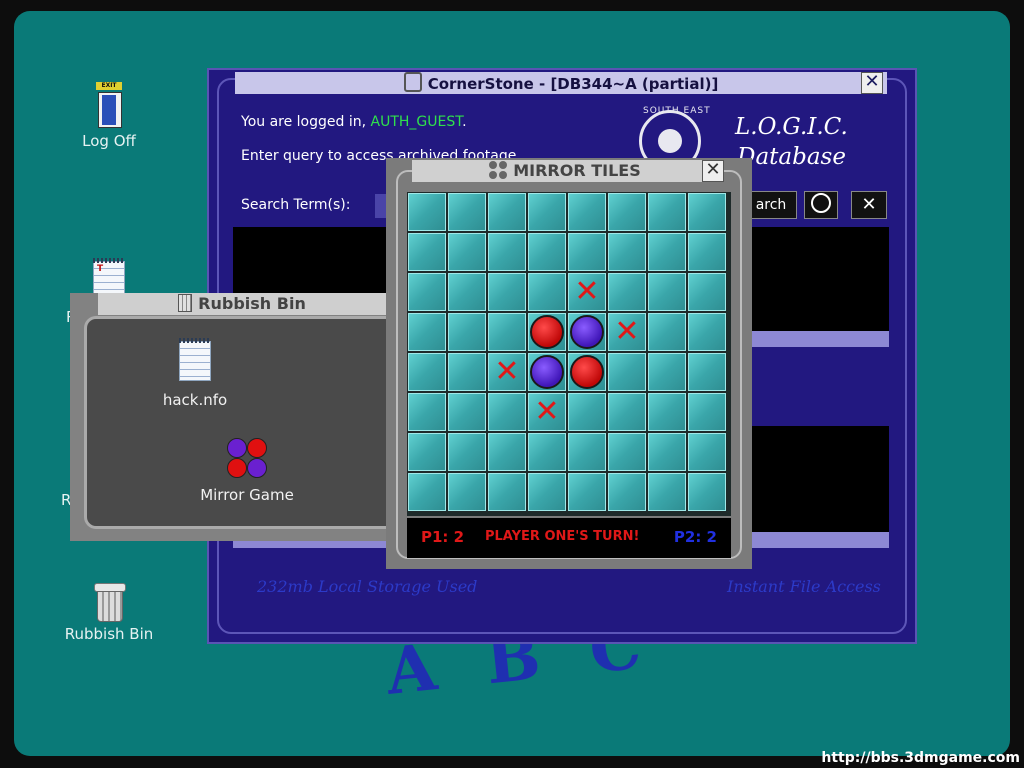 The width and height of the screenshot is (1024, 768). I want to click on cornerstone-app-icon, so click(412, 82).